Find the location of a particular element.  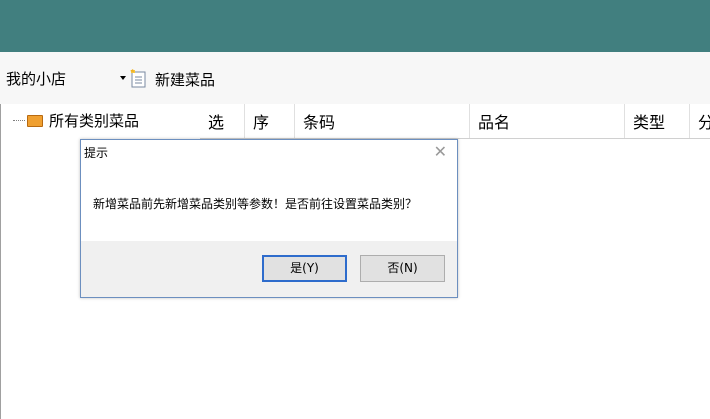

column-header-name: 品名 is located at coordinates (547, 121).